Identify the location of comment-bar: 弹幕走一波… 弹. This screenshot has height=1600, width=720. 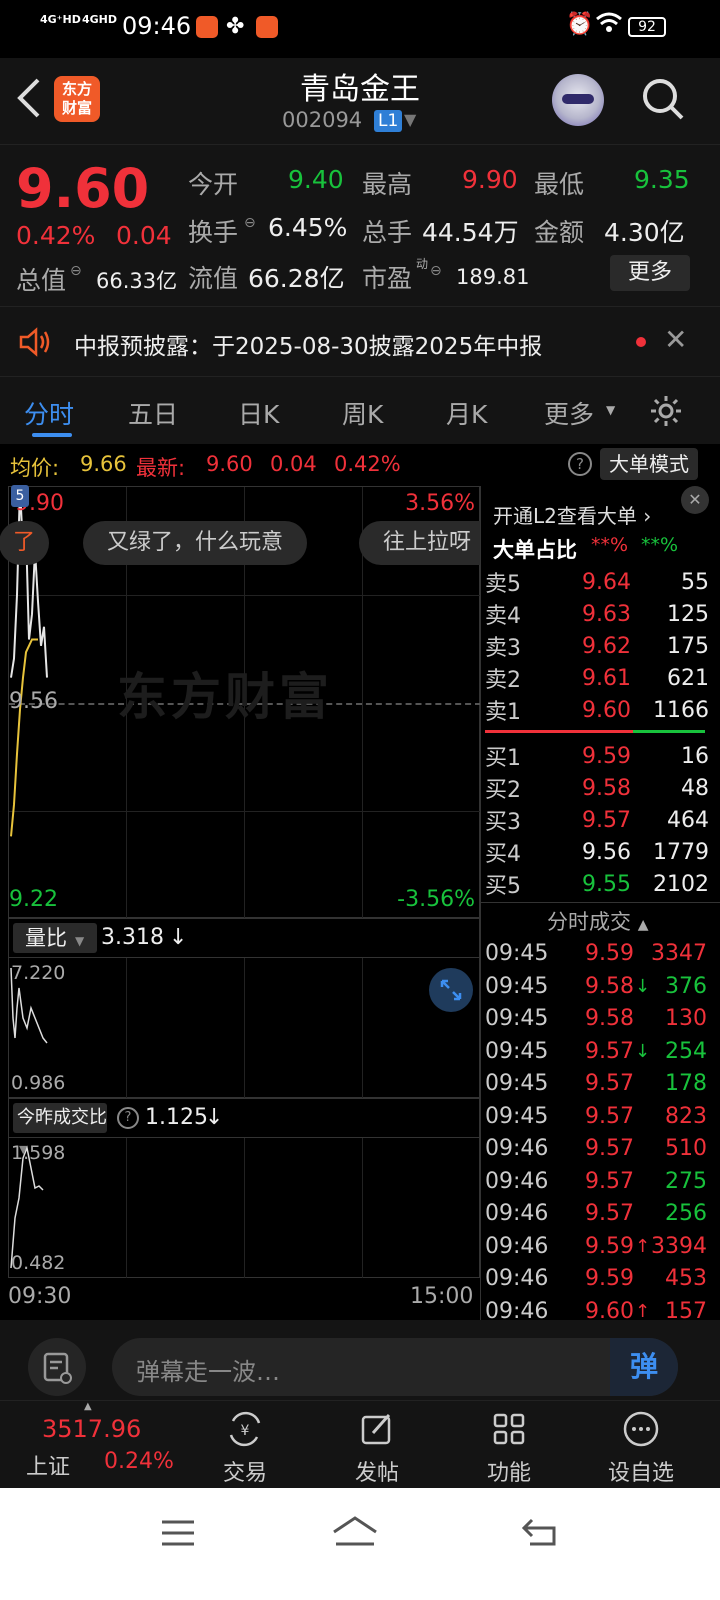
(360, 1360).